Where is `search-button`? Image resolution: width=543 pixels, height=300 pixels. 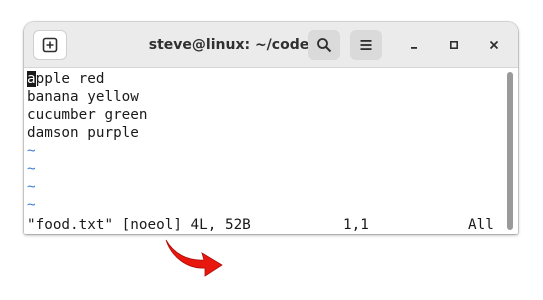 search-button is located at coordinates (324, 45).